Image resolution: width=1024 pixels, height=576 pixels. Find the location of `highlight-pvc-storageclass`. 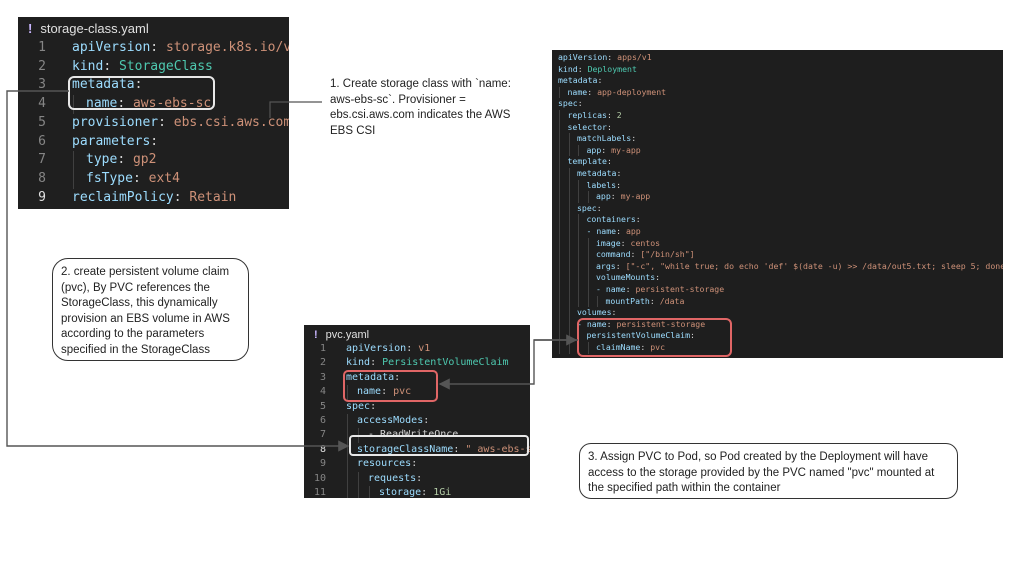

highlight-pvc-storageclass is located at coordinates (439, 445).